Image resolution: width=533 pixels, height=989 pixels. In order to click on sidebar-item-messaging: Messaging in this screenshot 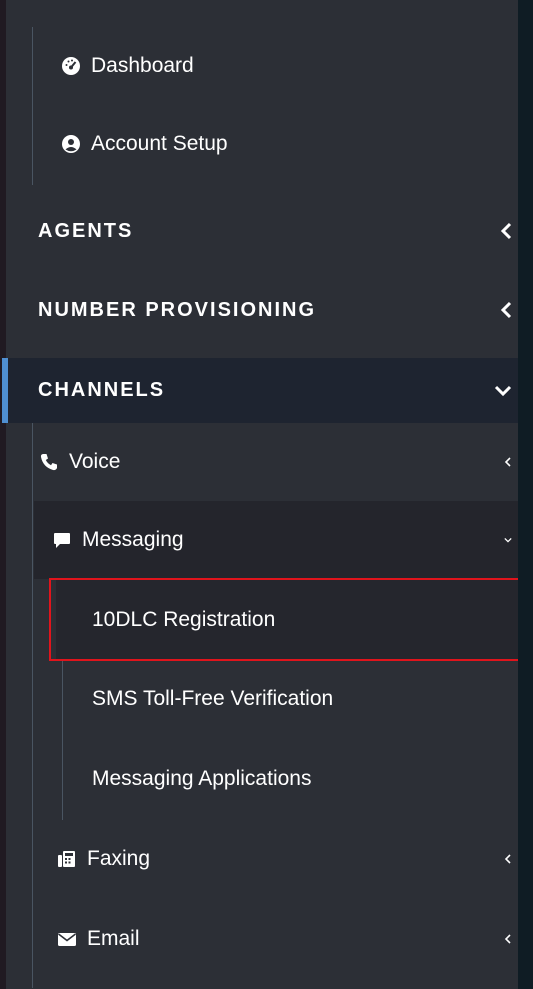, I will do `click(276, 540)`.